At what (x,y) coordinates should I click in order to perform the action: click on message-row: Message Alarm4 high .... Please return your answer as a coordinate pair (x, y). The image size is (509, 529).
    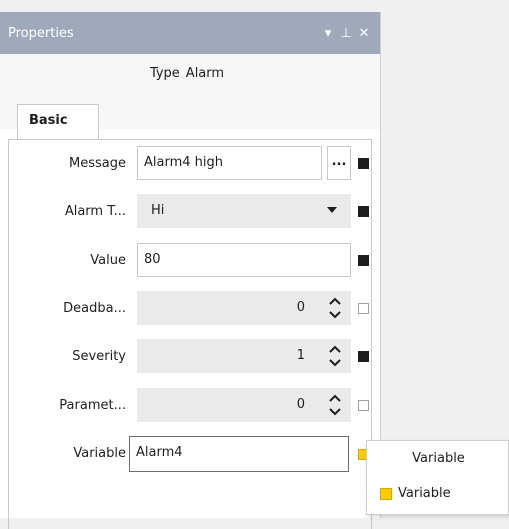
    Looking at the image, I should click on (195, 164).